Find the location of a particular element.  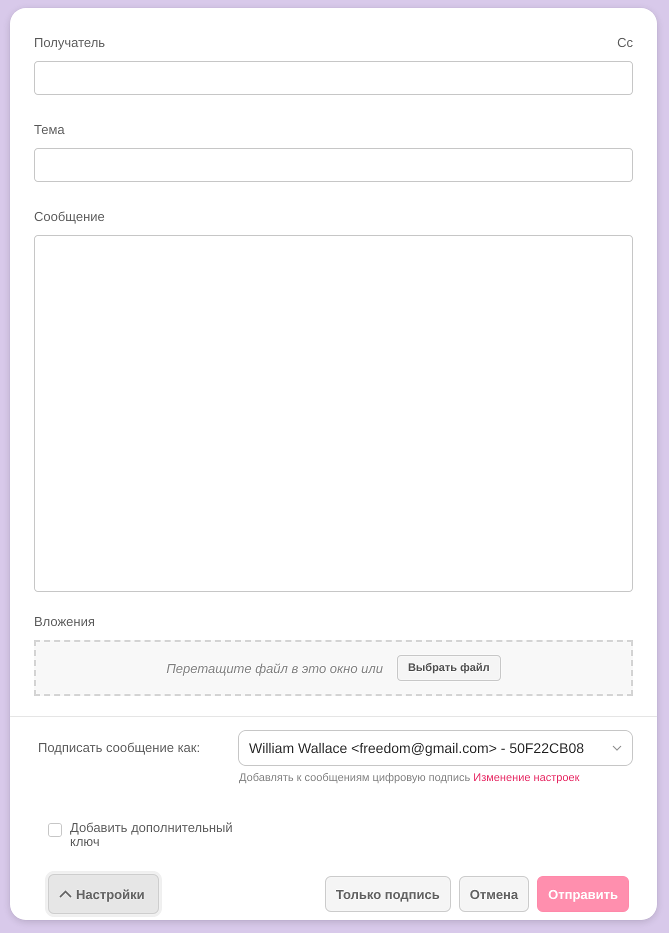

chevron-down-icon is located at coordinates (617, 748).